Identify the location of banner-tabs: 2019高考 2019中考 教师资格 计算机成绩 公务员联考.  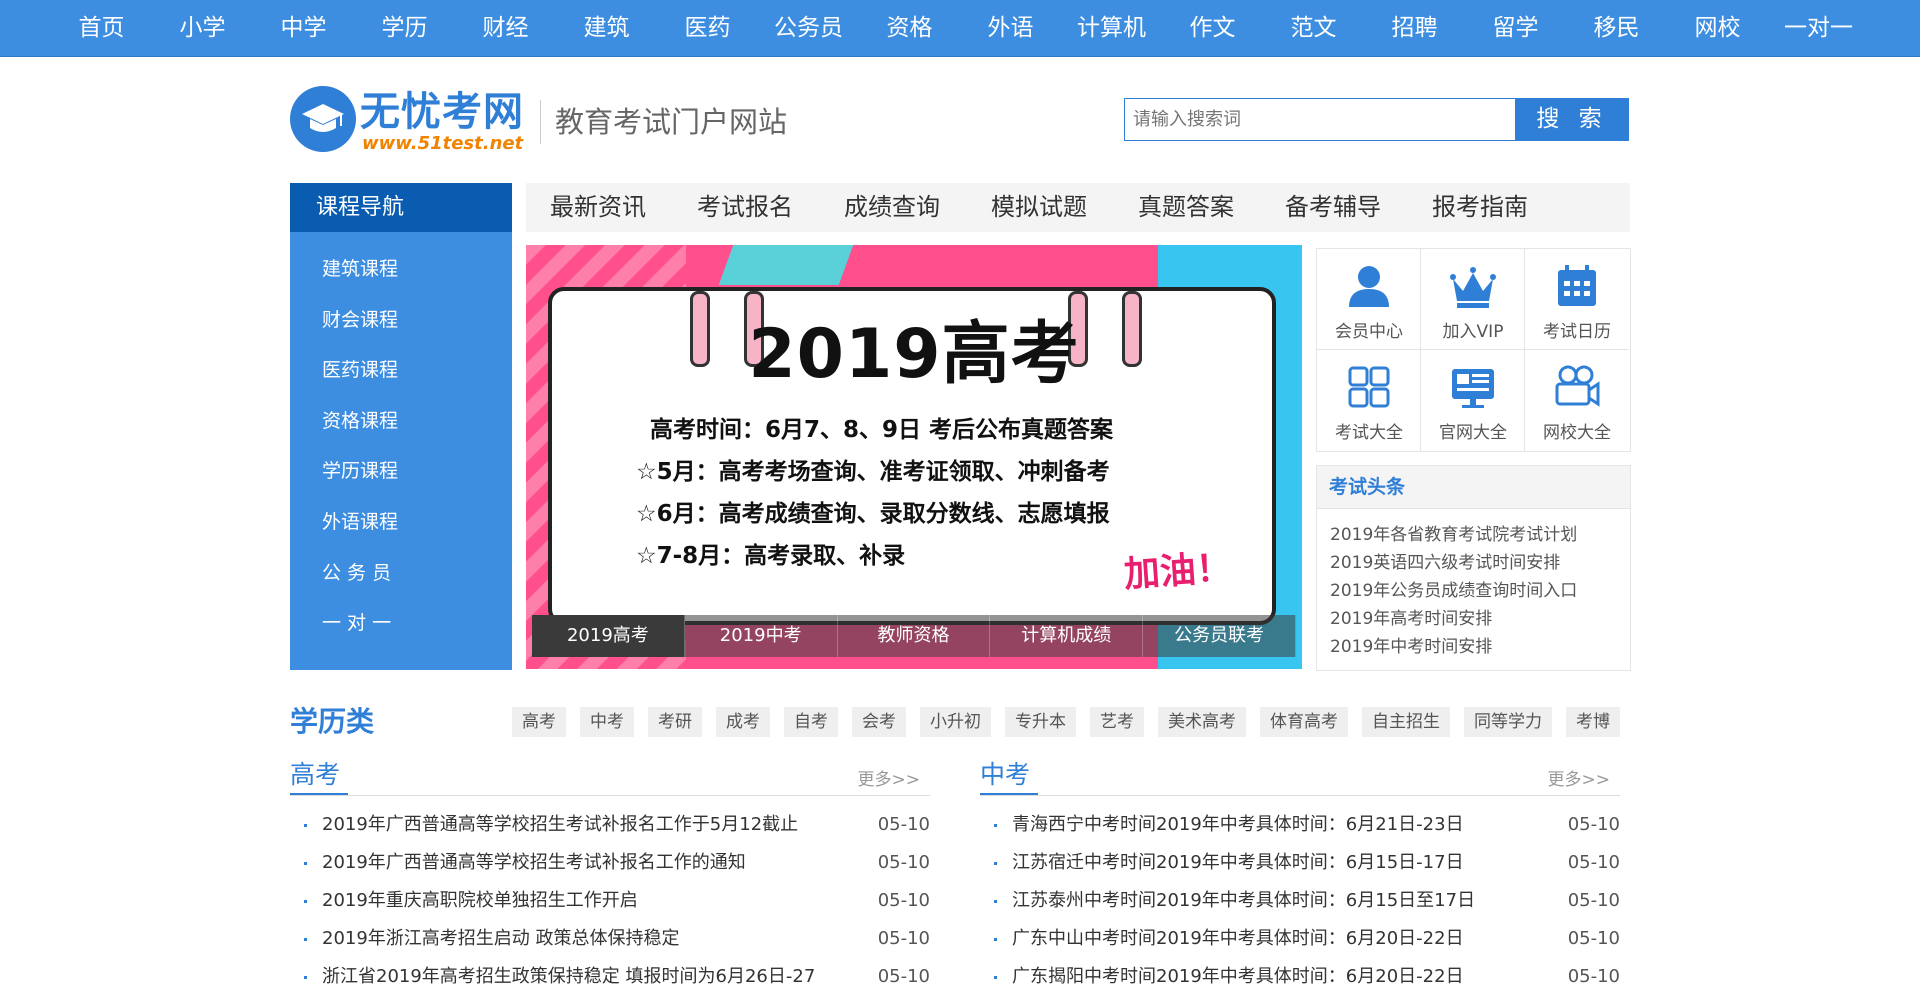
(914, 636).